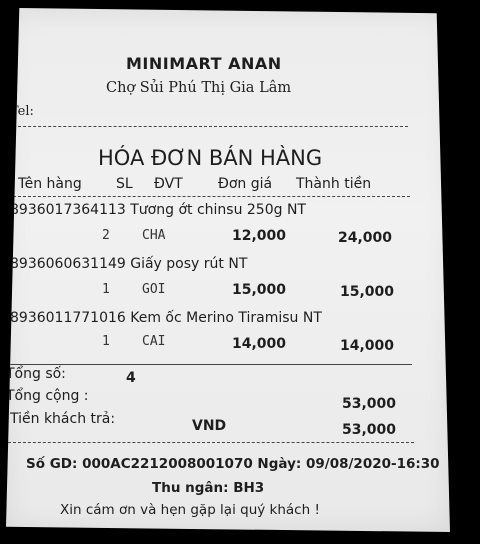 The height and width of the screenshot is (544, 480). Describe the element at coordinates (166, 318) in the screenshot. I see `list-item-name: 8936011771016 Kem ốc Merino Tiramisu NT` at that location.